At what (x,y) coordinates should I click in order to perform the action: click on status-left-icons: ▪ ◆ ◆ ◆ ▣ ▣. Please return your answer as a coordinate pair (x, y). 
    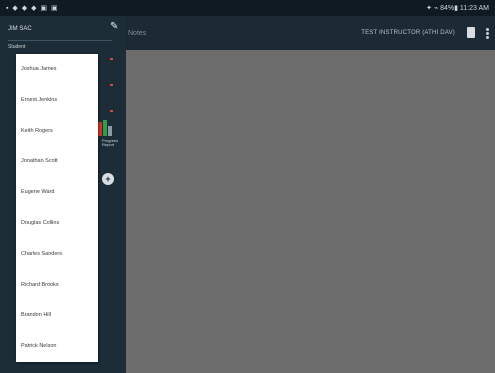
    Looking at the image, I should click on (32, 8).